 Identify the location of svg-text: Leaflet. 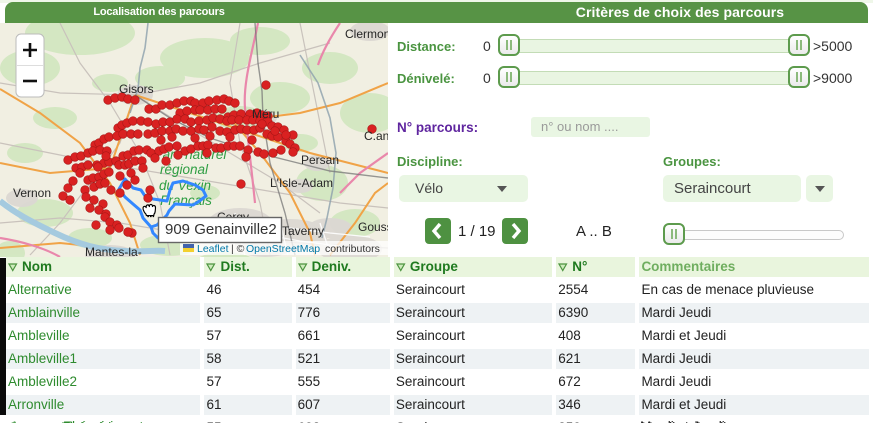
(213, 249).